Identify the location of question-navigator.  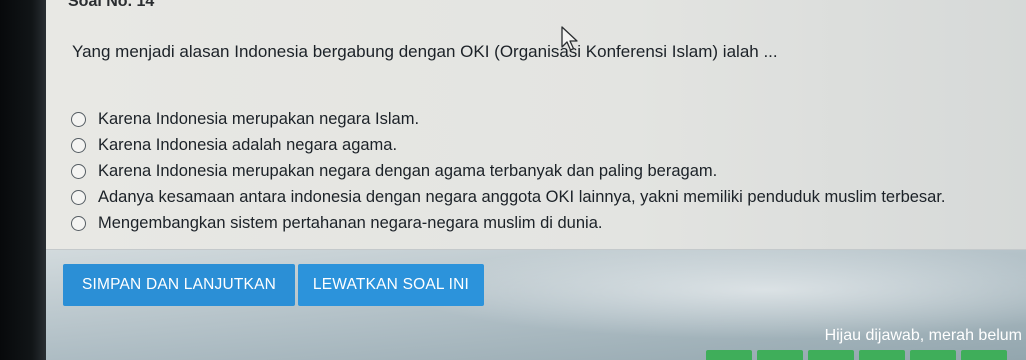
(866, 355).